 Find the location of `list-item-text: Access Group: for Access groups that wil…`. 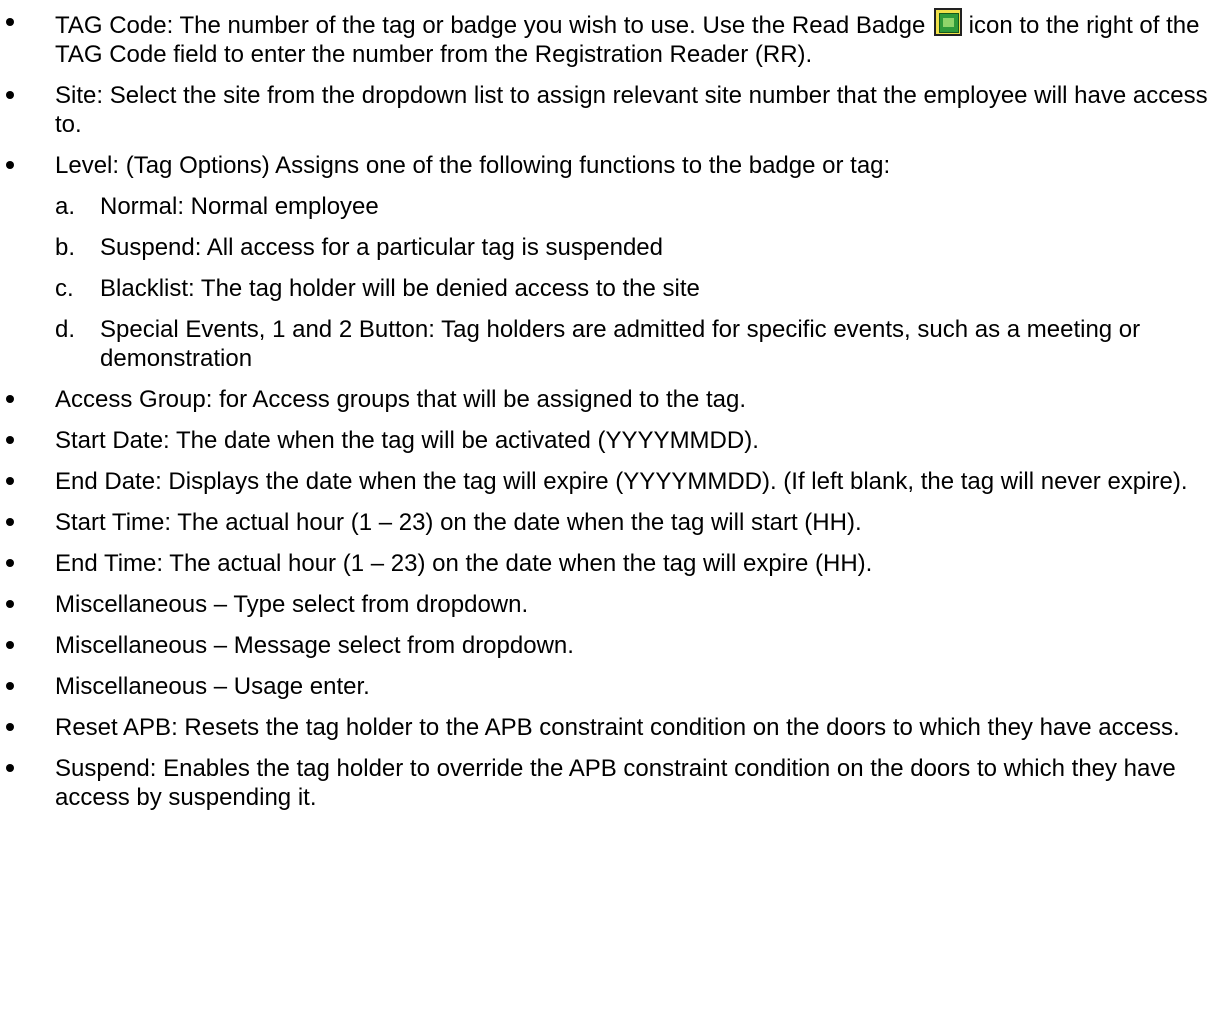

list-item-text: Access Group: for Access groups that wil… is located at coordinates (401, 399).